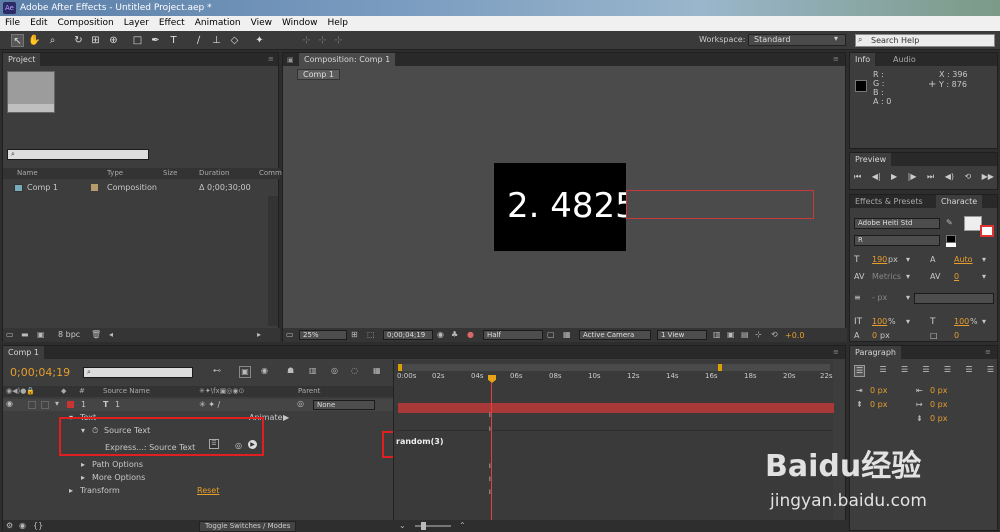 This screenshot has height=532, width=1000. I want to click on comp-mini-flowchart-icon: ⊷, so click(217, 371).